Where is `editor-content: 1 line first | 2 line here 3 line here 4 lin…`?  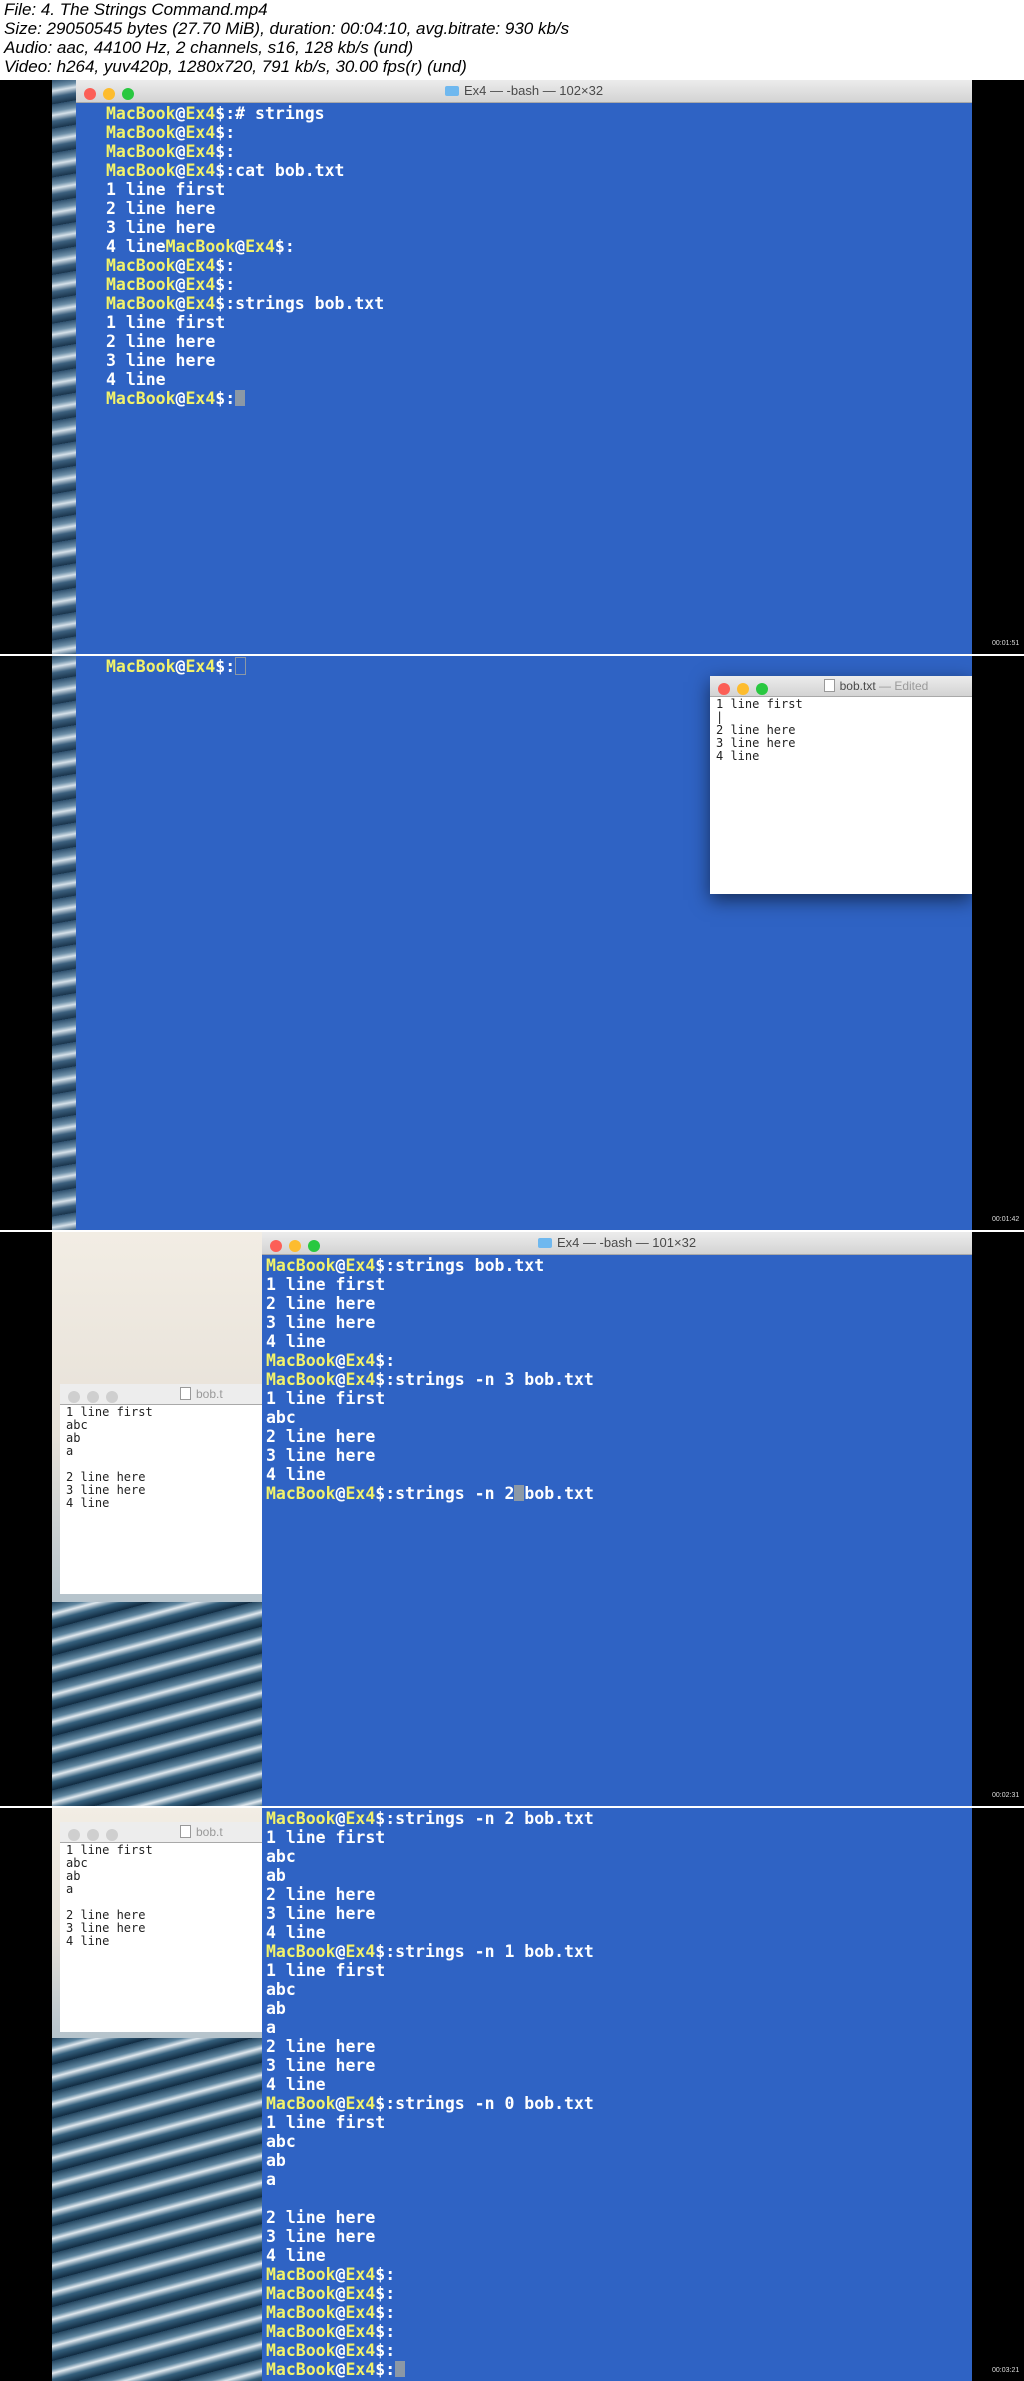 editor-content: 1 line first | 2 line here 3 line here 4 lin… is located at coordinates (759, 730).